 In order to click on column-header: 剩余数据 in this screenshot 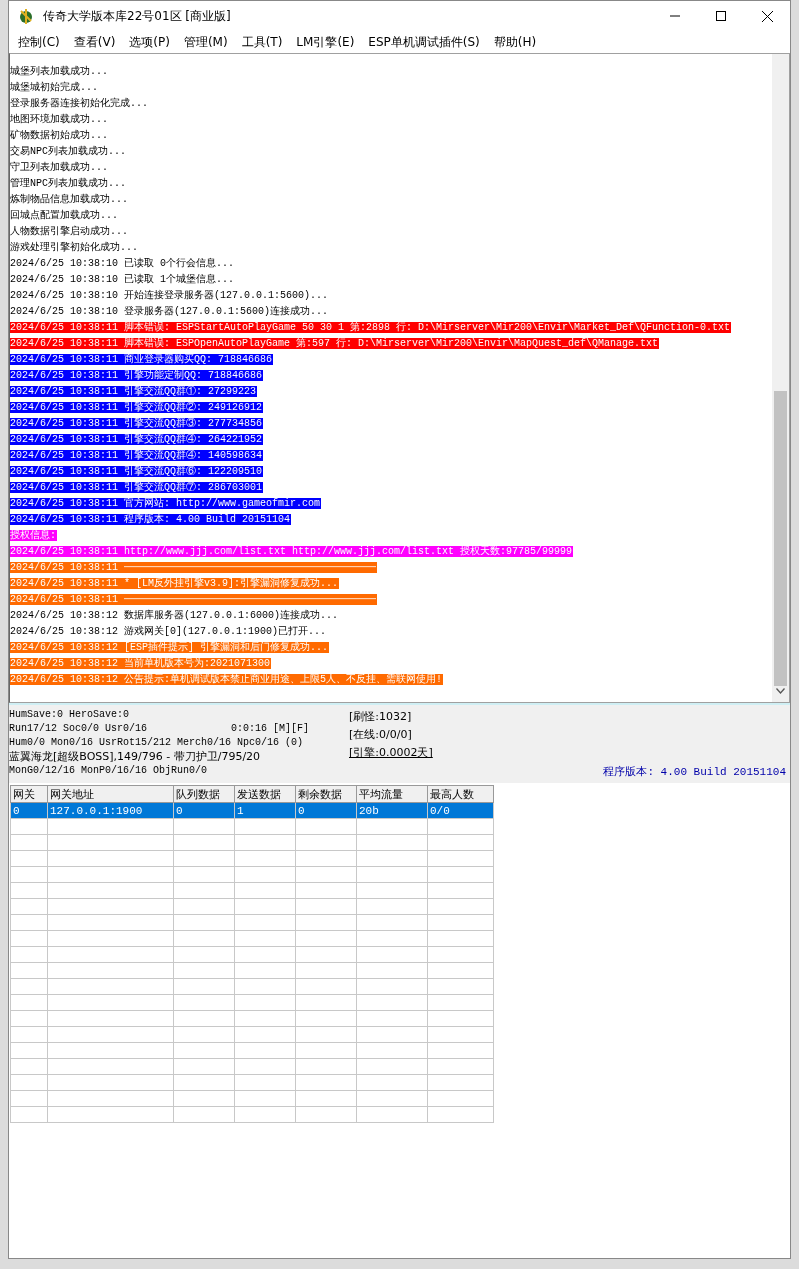, I will do `click(326, 794)`.